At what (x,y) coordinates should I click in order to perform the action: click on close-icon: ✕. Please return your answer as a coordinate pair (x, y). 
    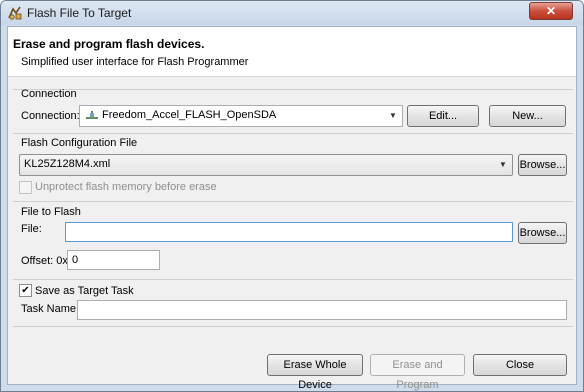
    Looking at the image, I should click on (551, 11).